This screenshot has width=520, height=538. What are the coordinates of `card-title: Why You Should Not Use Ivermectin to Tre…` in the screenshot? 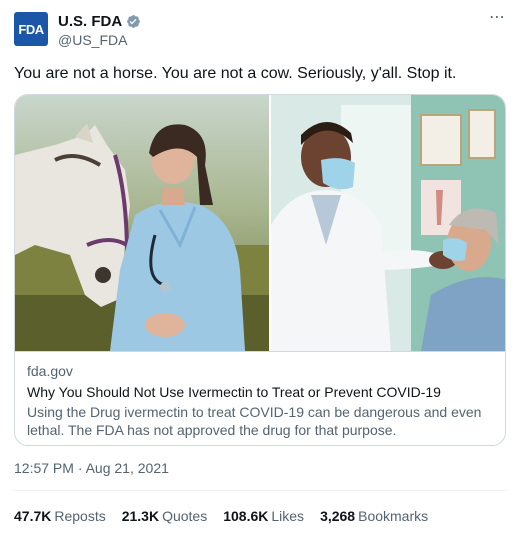 It's located at (234, 392).